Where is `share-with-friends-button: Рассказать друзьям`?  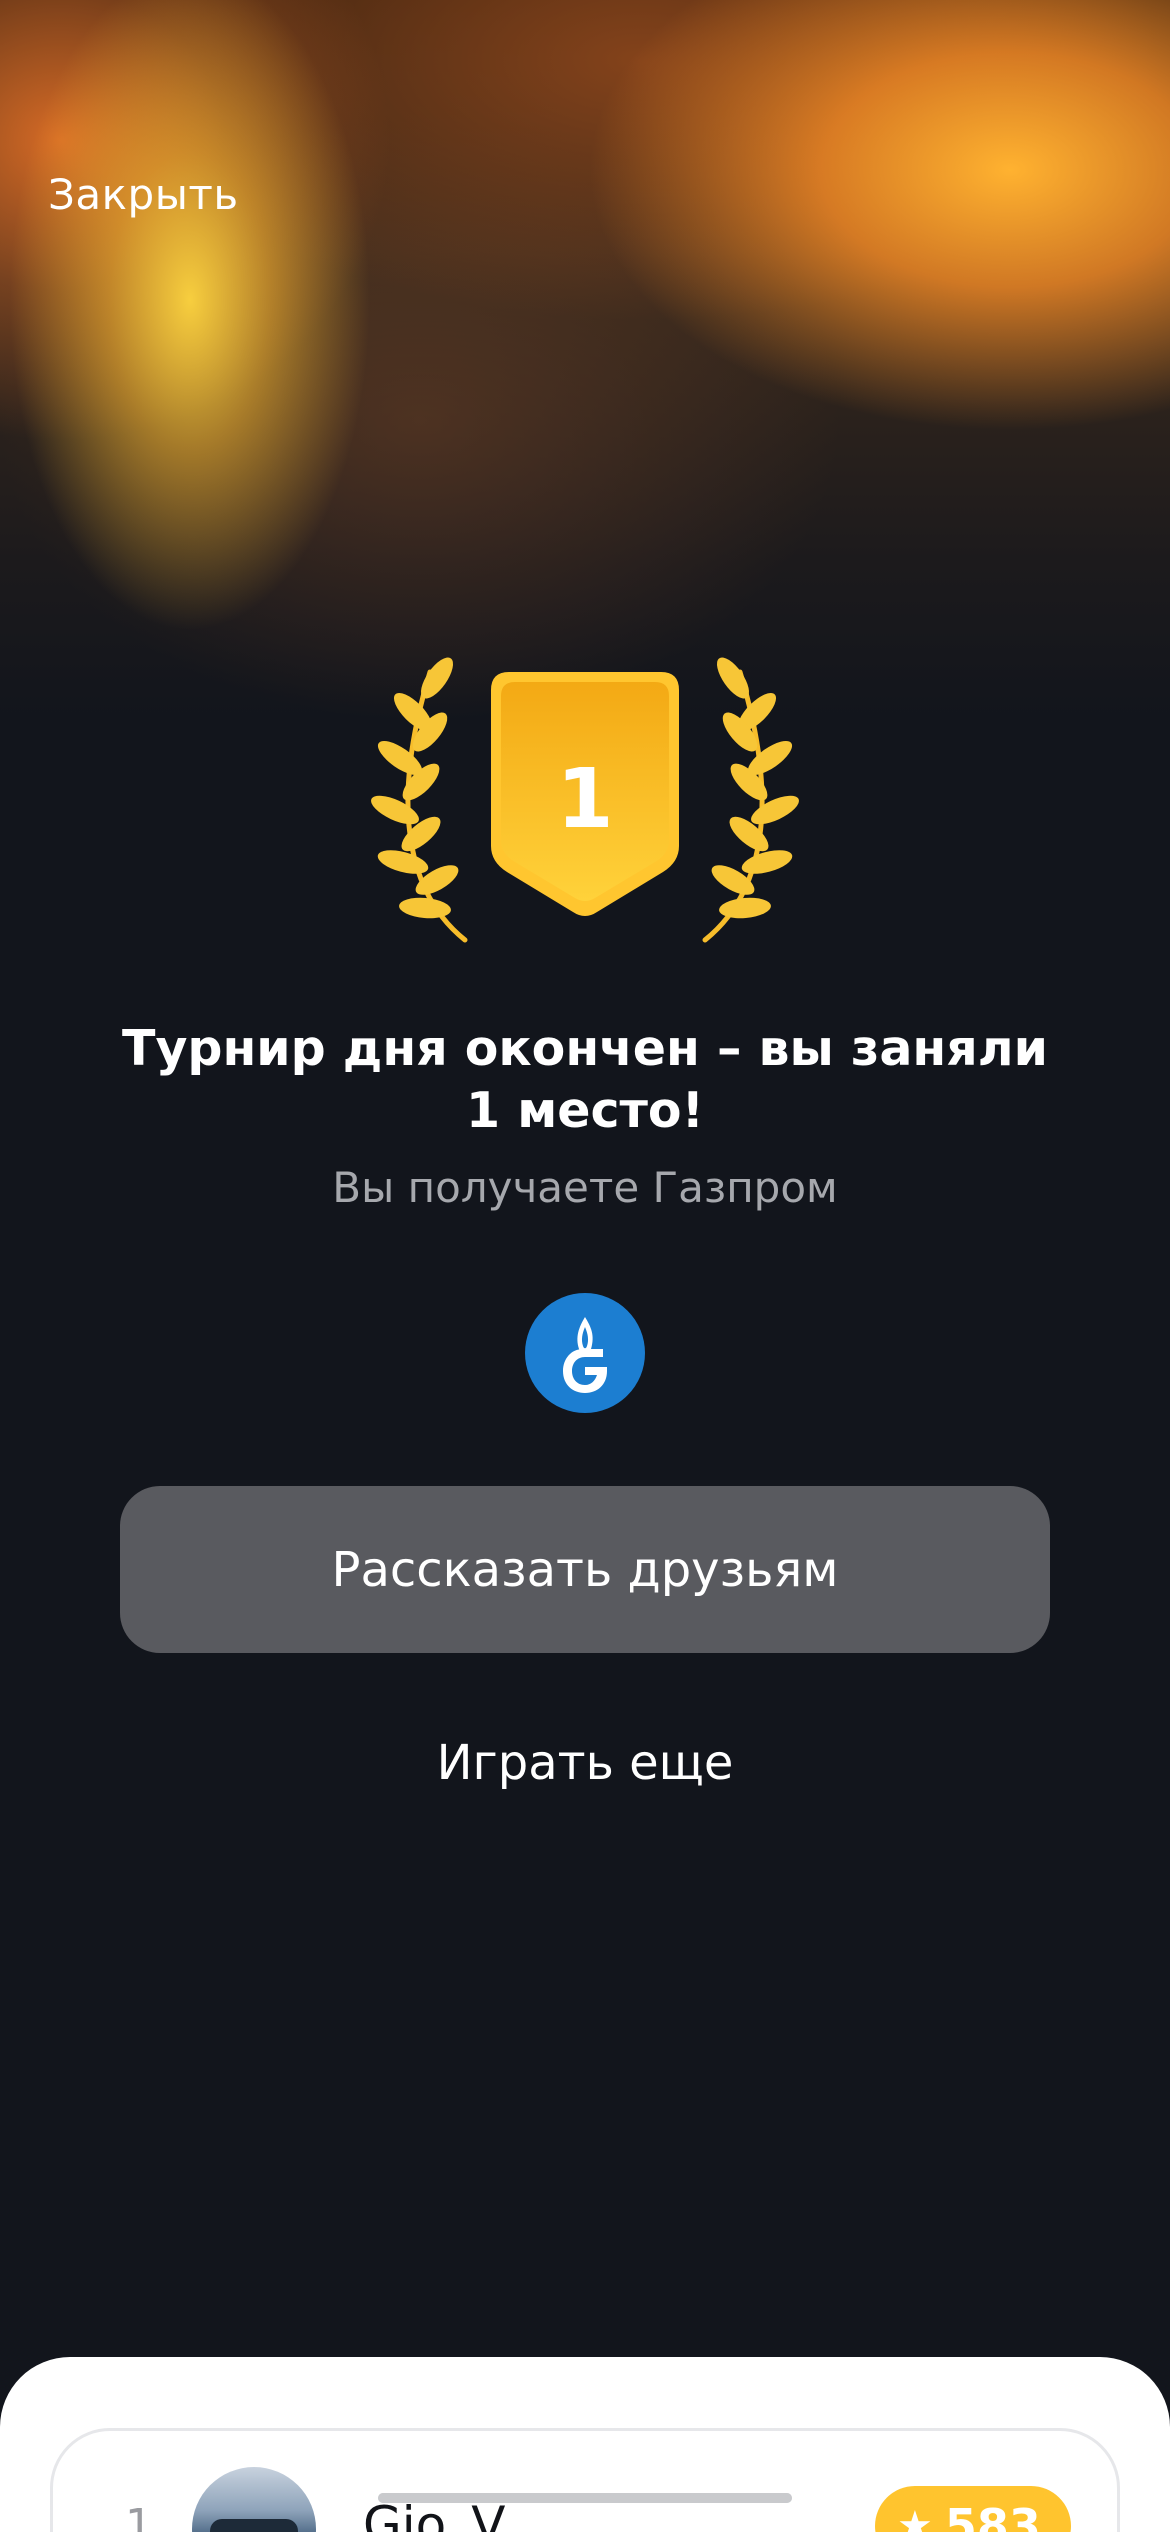
share-with-friends-button: Рассказать друзьям is located at coordinates (585, 1569).